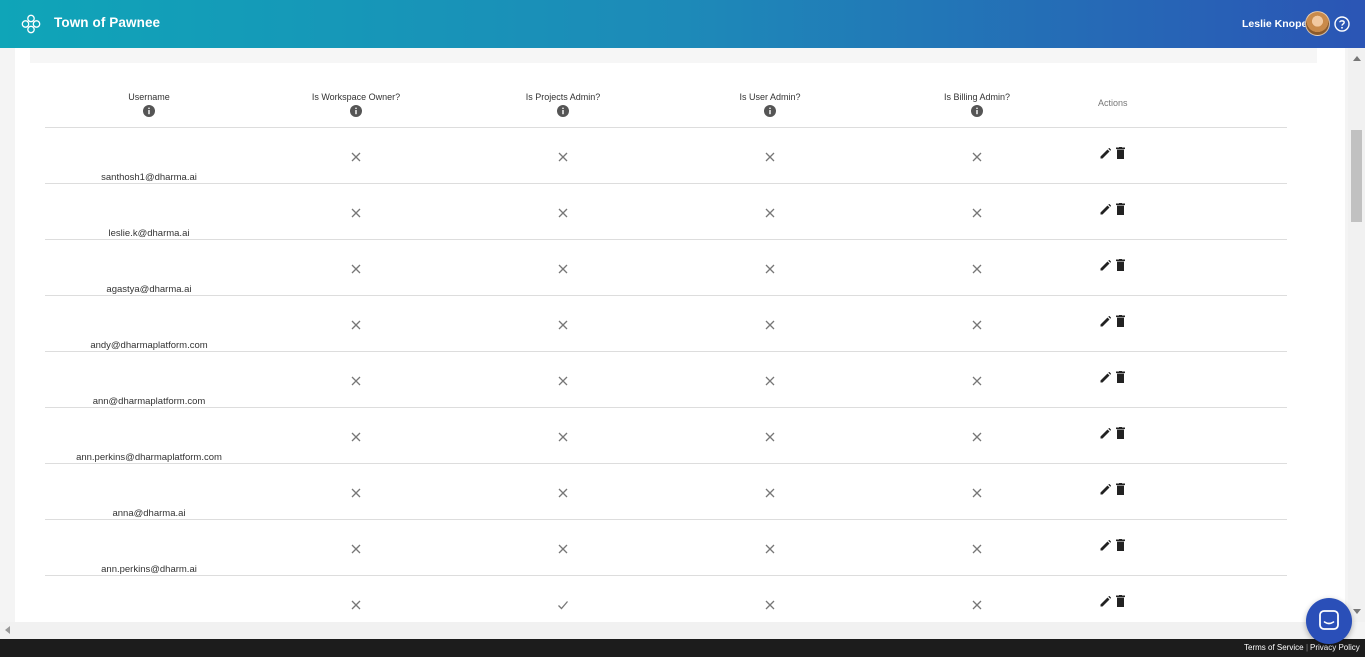  Describe the element at coordinates (1113, 103) in the screenshot. I see `column-header-actions: Actions` at that location.